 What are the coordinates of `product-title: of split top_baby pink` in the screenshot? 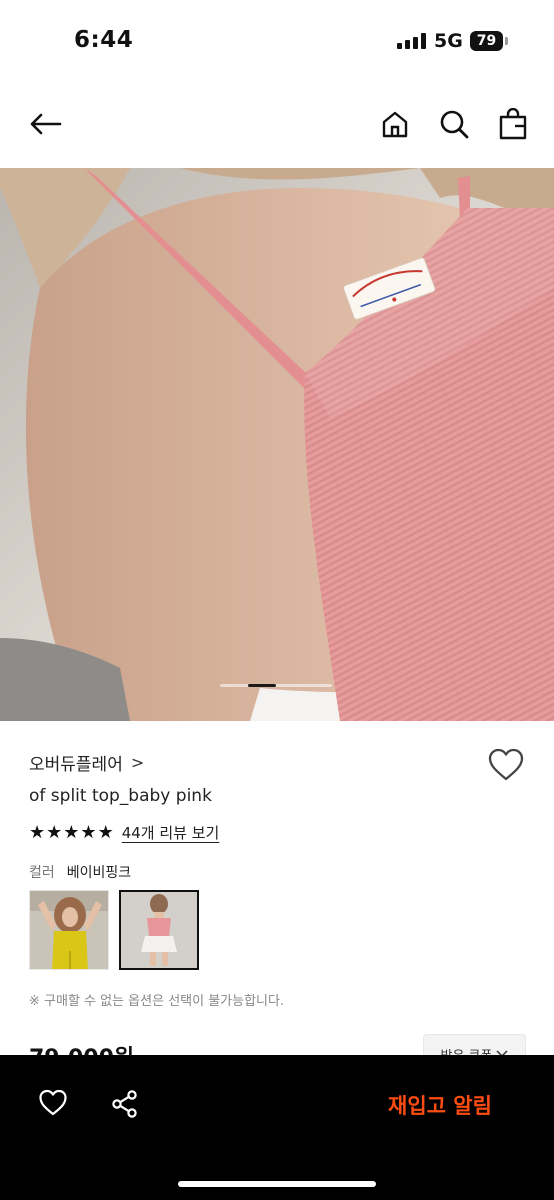 It's located at (120, 796).